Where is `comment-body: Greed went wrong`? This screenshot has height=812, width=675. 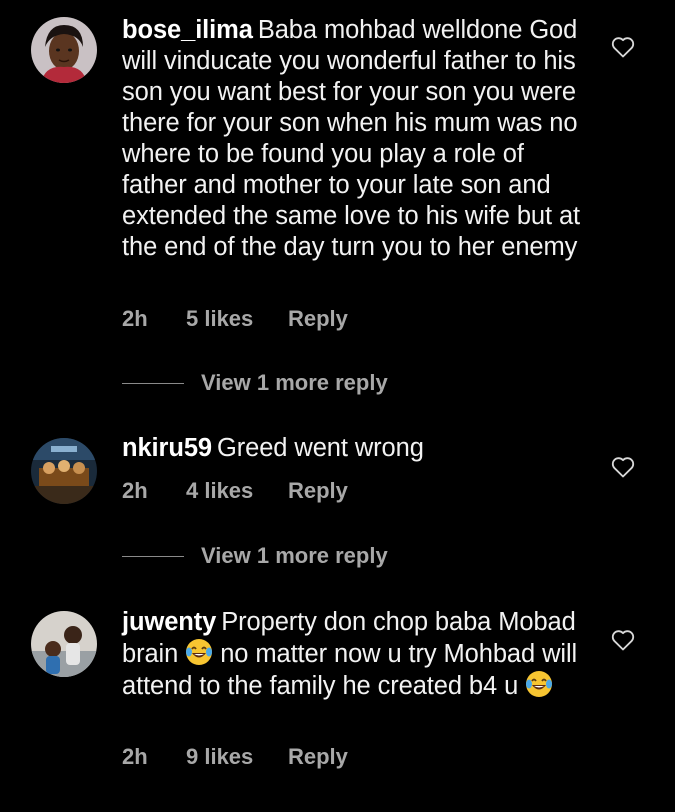
comment-body: Greed went wrong is located at coordinates (320, 448).